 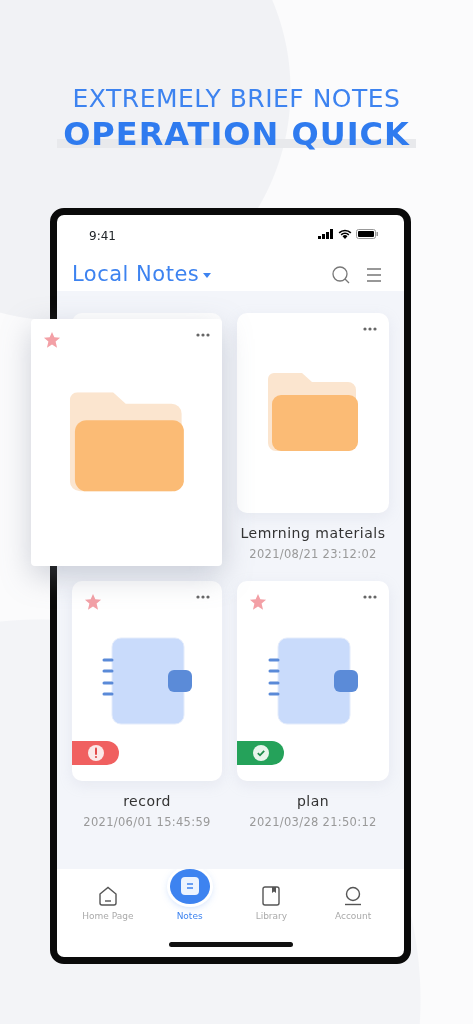 What do you see at coordinates (147, 823) in the screenshot?
I see `note-date: 2021/06/01 15:45:59` at bounding box center [147, 823].